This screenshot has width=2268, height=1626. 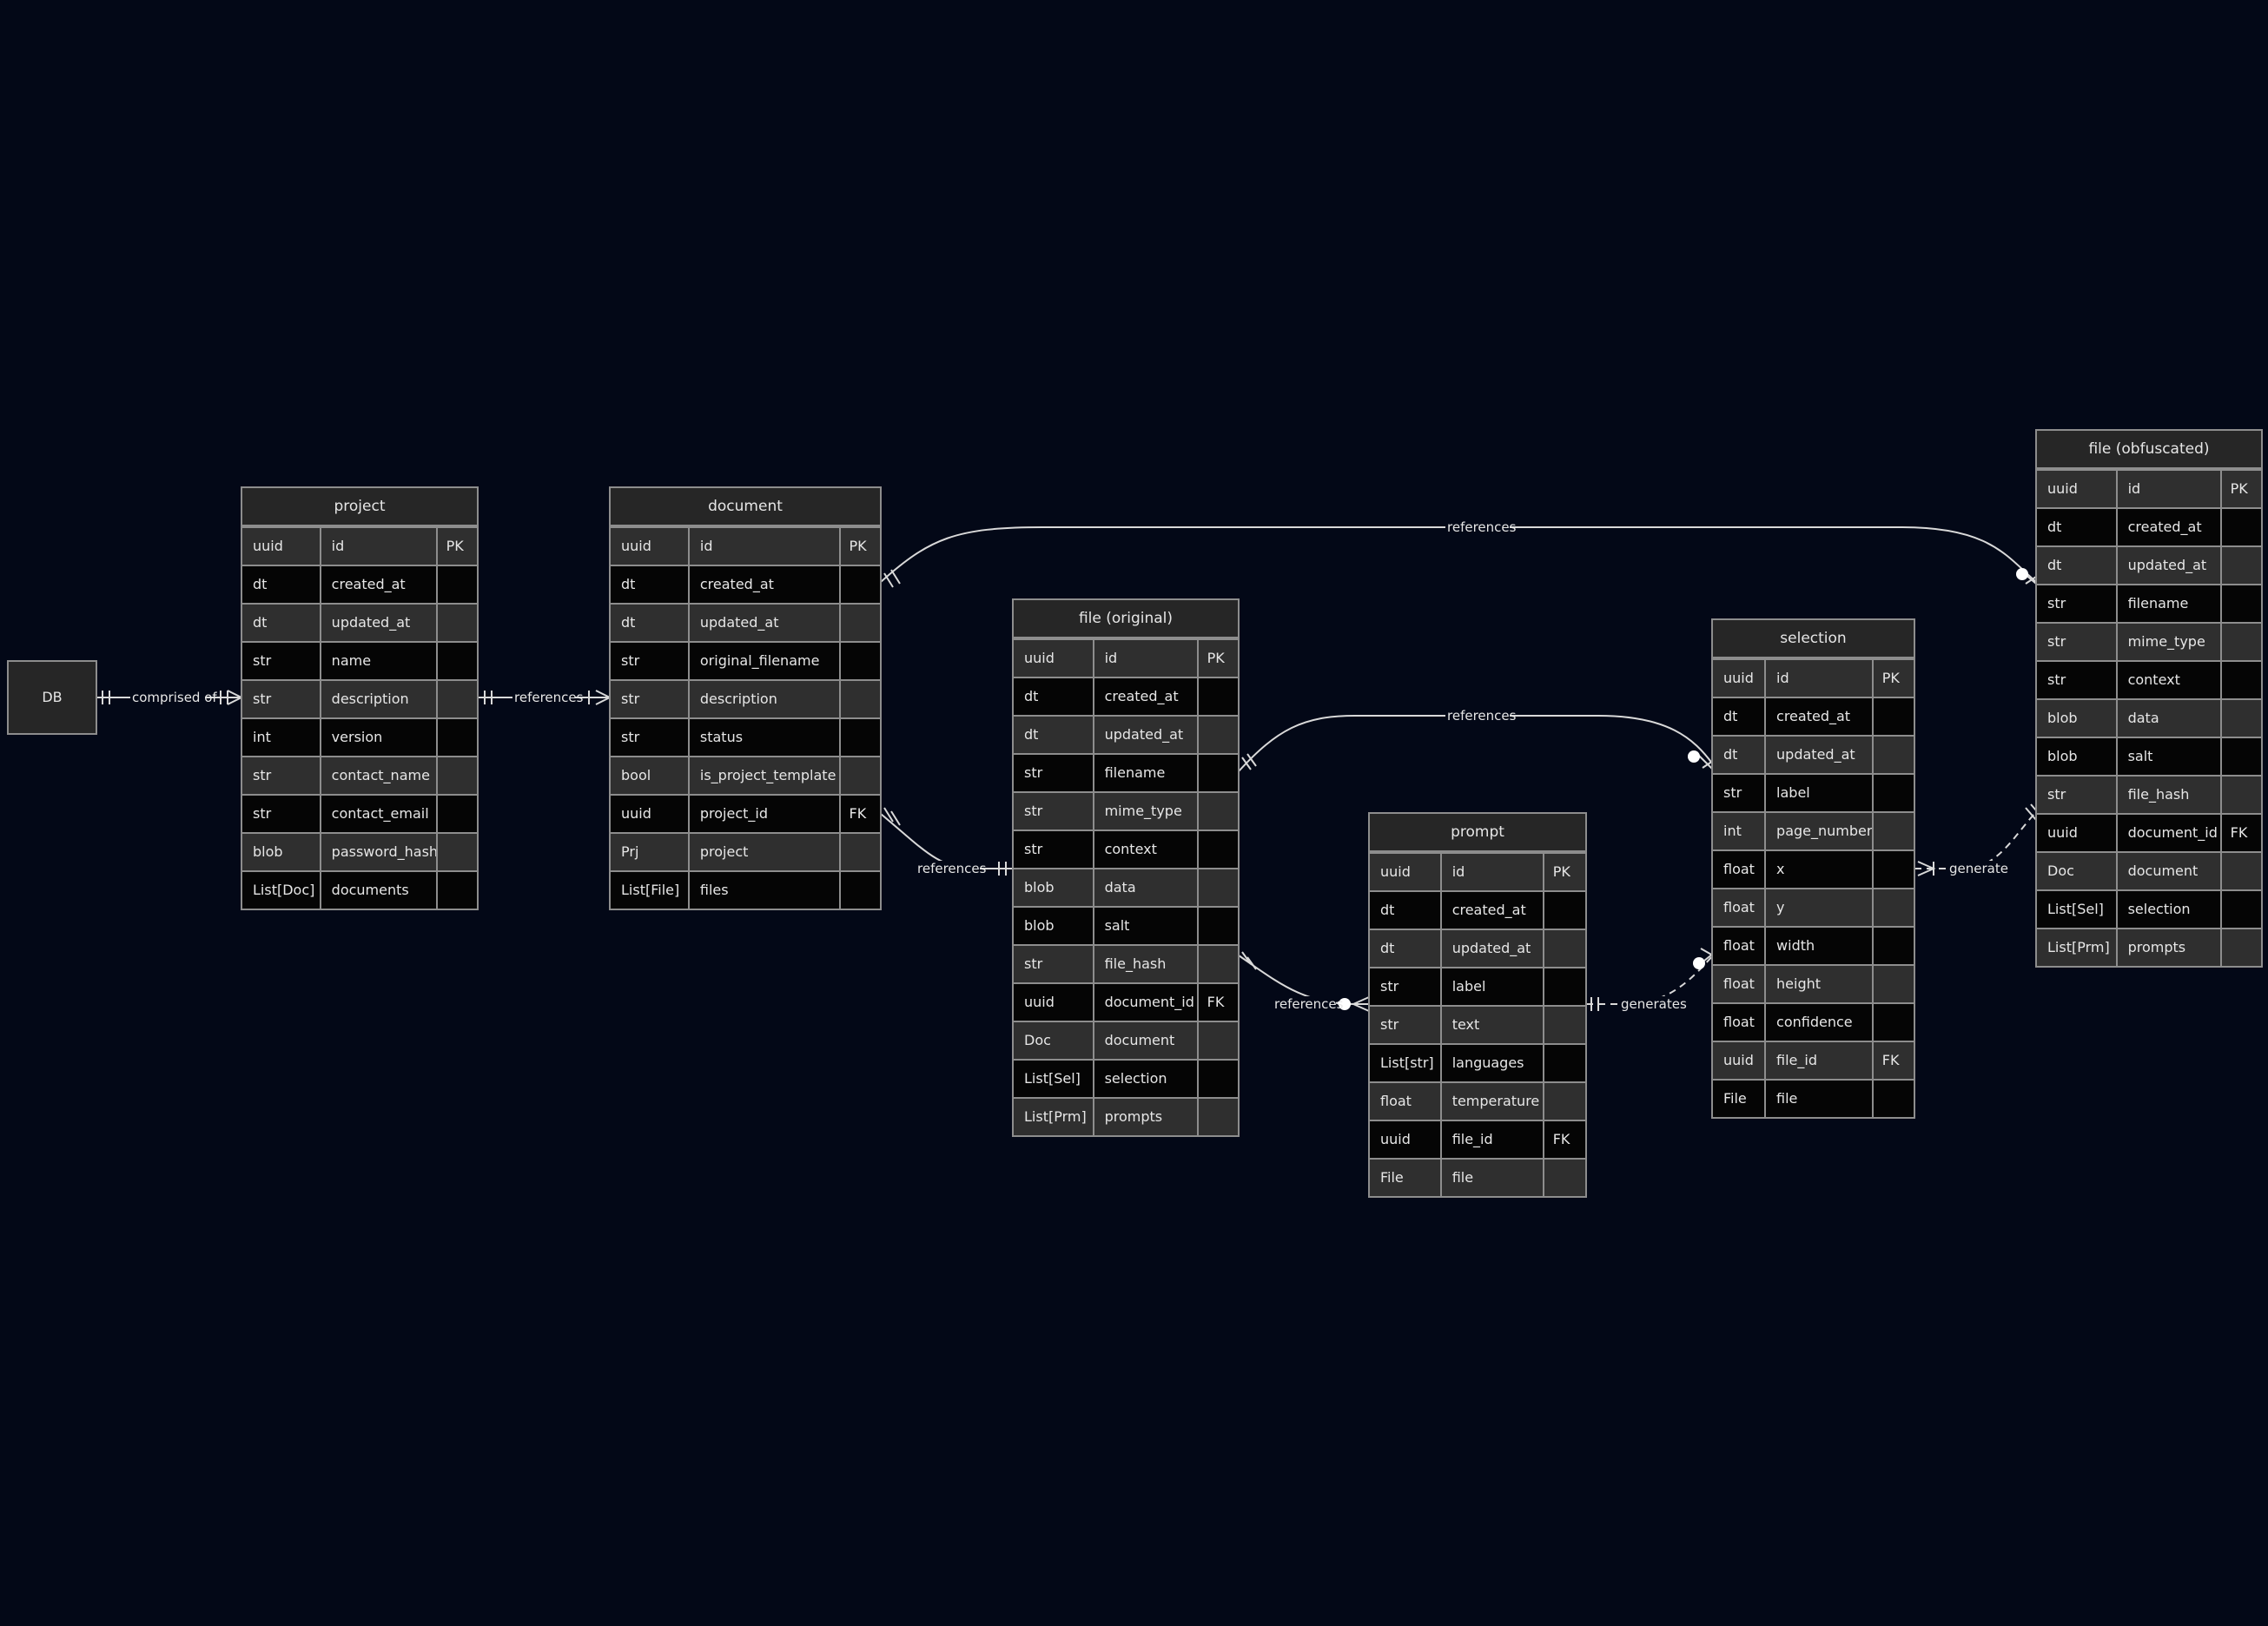 I want to click on label-selection-prompt: generates, so click(x=1654, y=1004).